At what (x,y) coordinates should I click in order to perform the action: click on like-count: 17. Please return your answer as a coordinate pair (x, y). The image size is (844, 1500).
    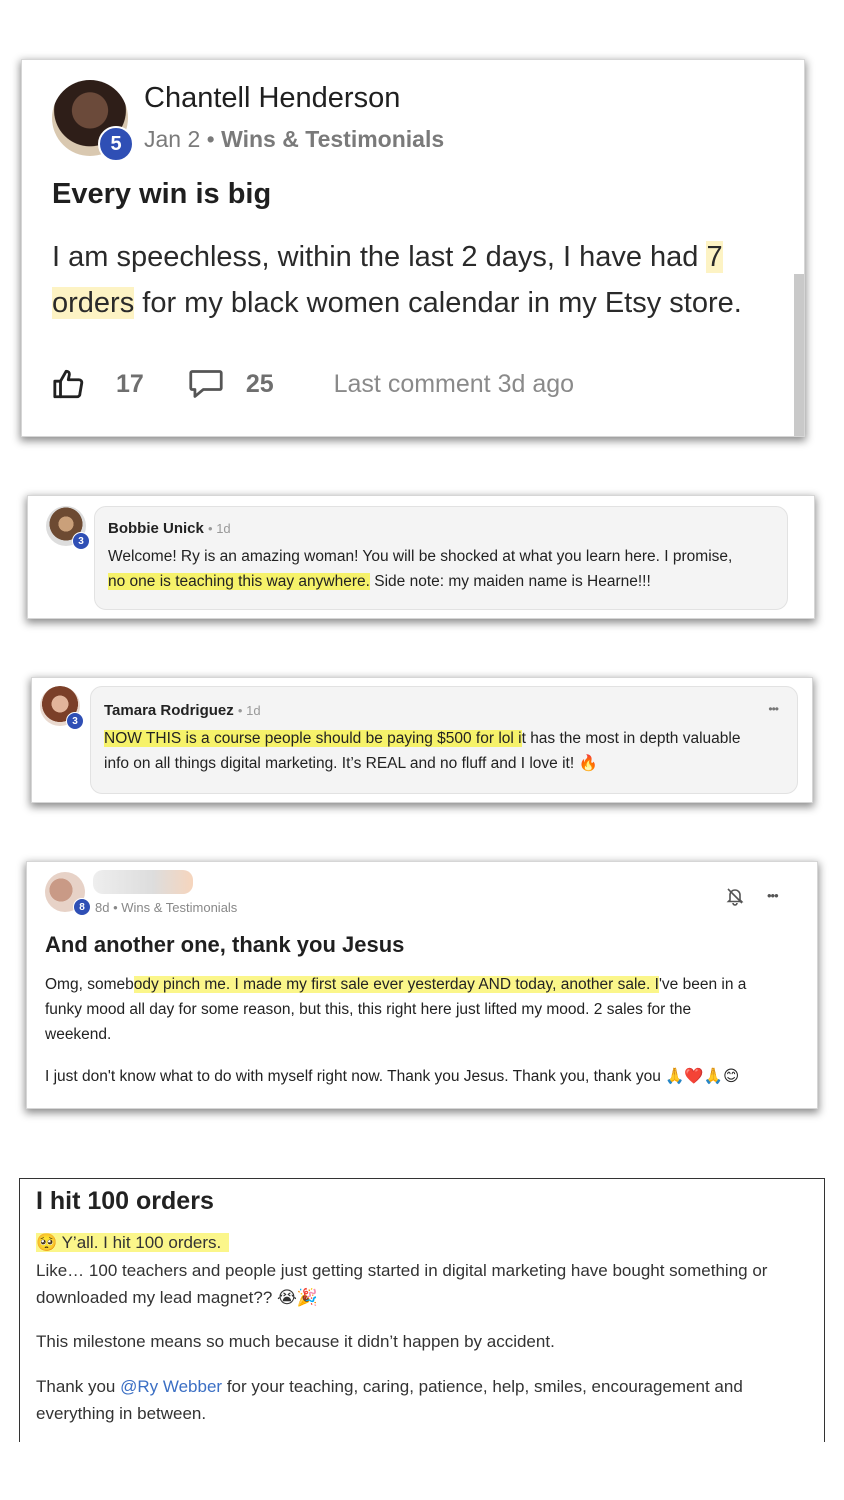
    Looking at the image, I should click on (130, 383).